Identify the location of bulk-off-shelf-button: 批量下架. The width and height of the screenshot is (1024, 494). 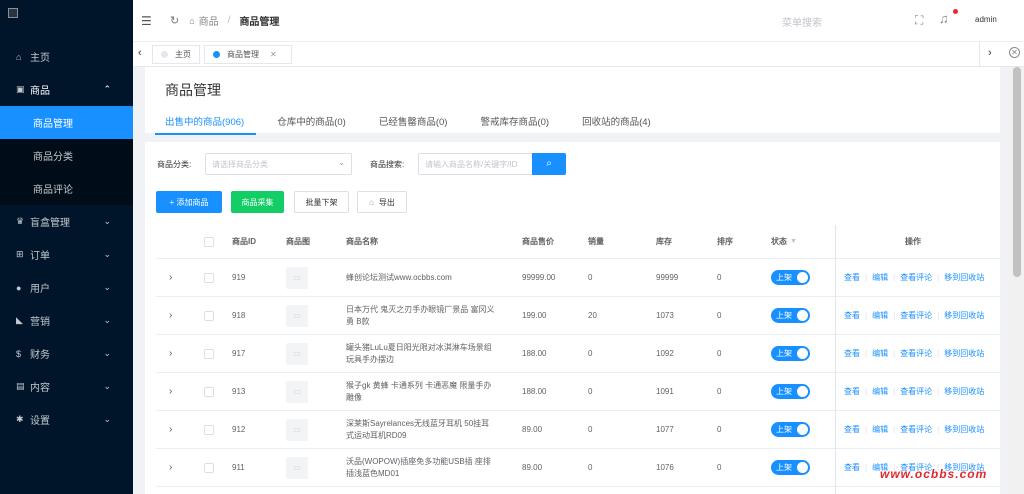
(321, 202).